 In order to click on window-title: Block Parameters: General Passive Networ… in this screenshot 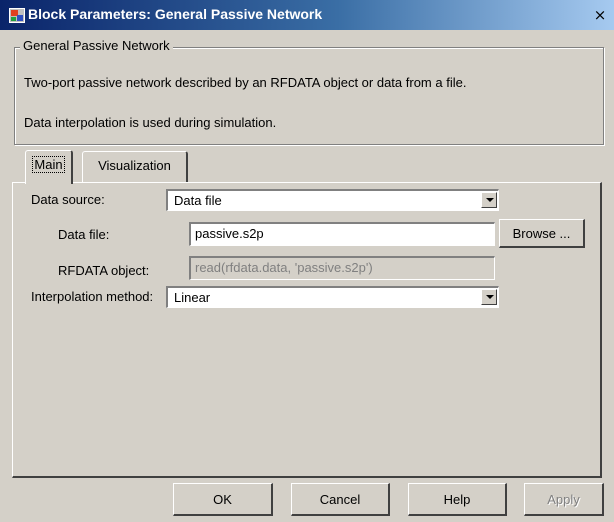, I will do `click(175, 14)`.